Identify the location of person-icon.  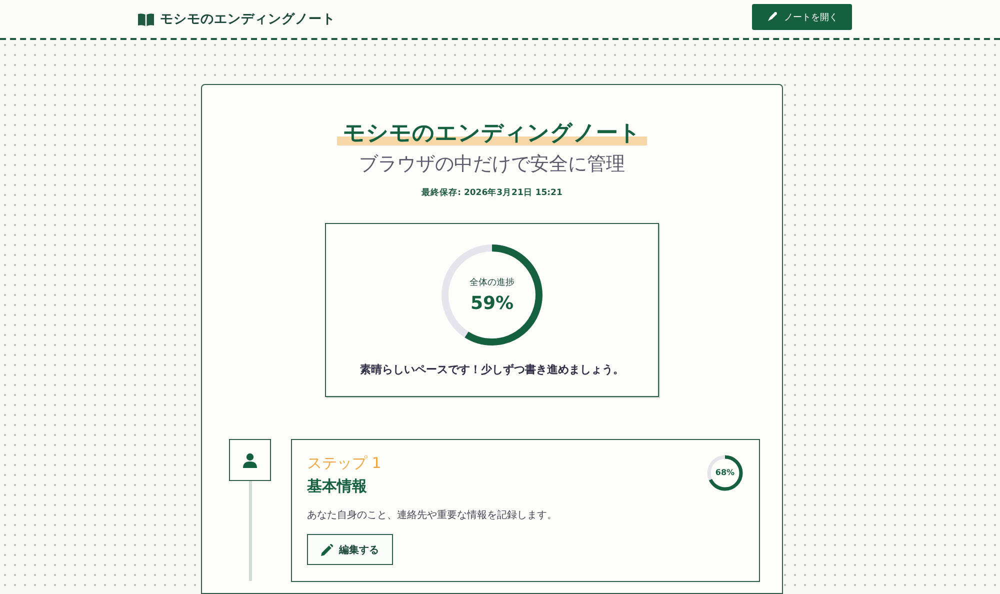
(250, 460).